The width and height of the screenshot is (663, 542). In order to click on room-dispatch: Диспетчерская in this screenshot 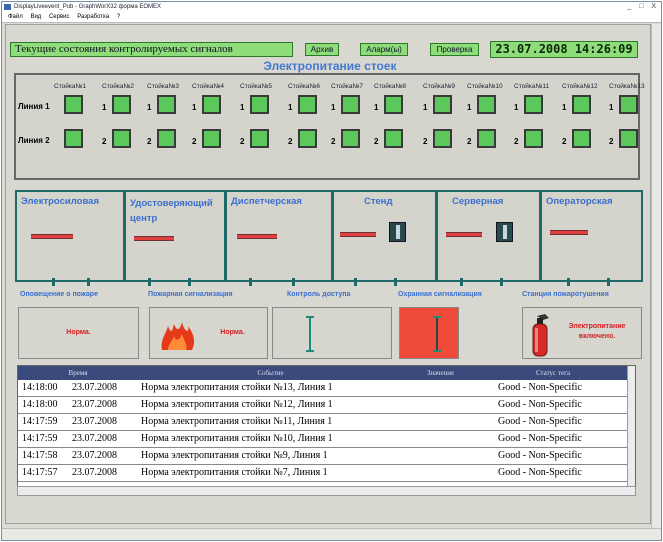, I will do `click(280, 239)`.